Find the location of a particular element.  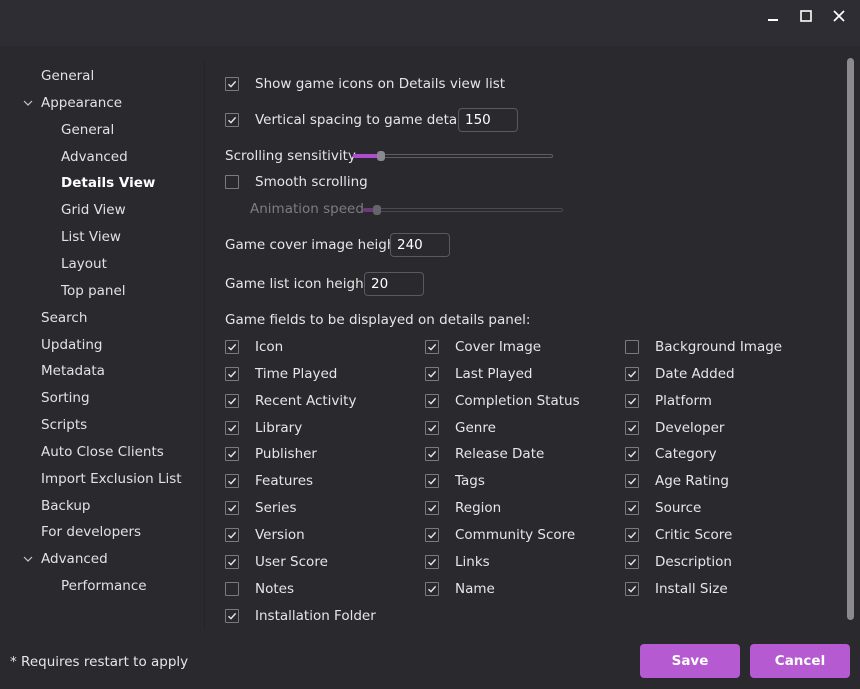

cancel-button: Cancel is located at coordinates (800, 661).